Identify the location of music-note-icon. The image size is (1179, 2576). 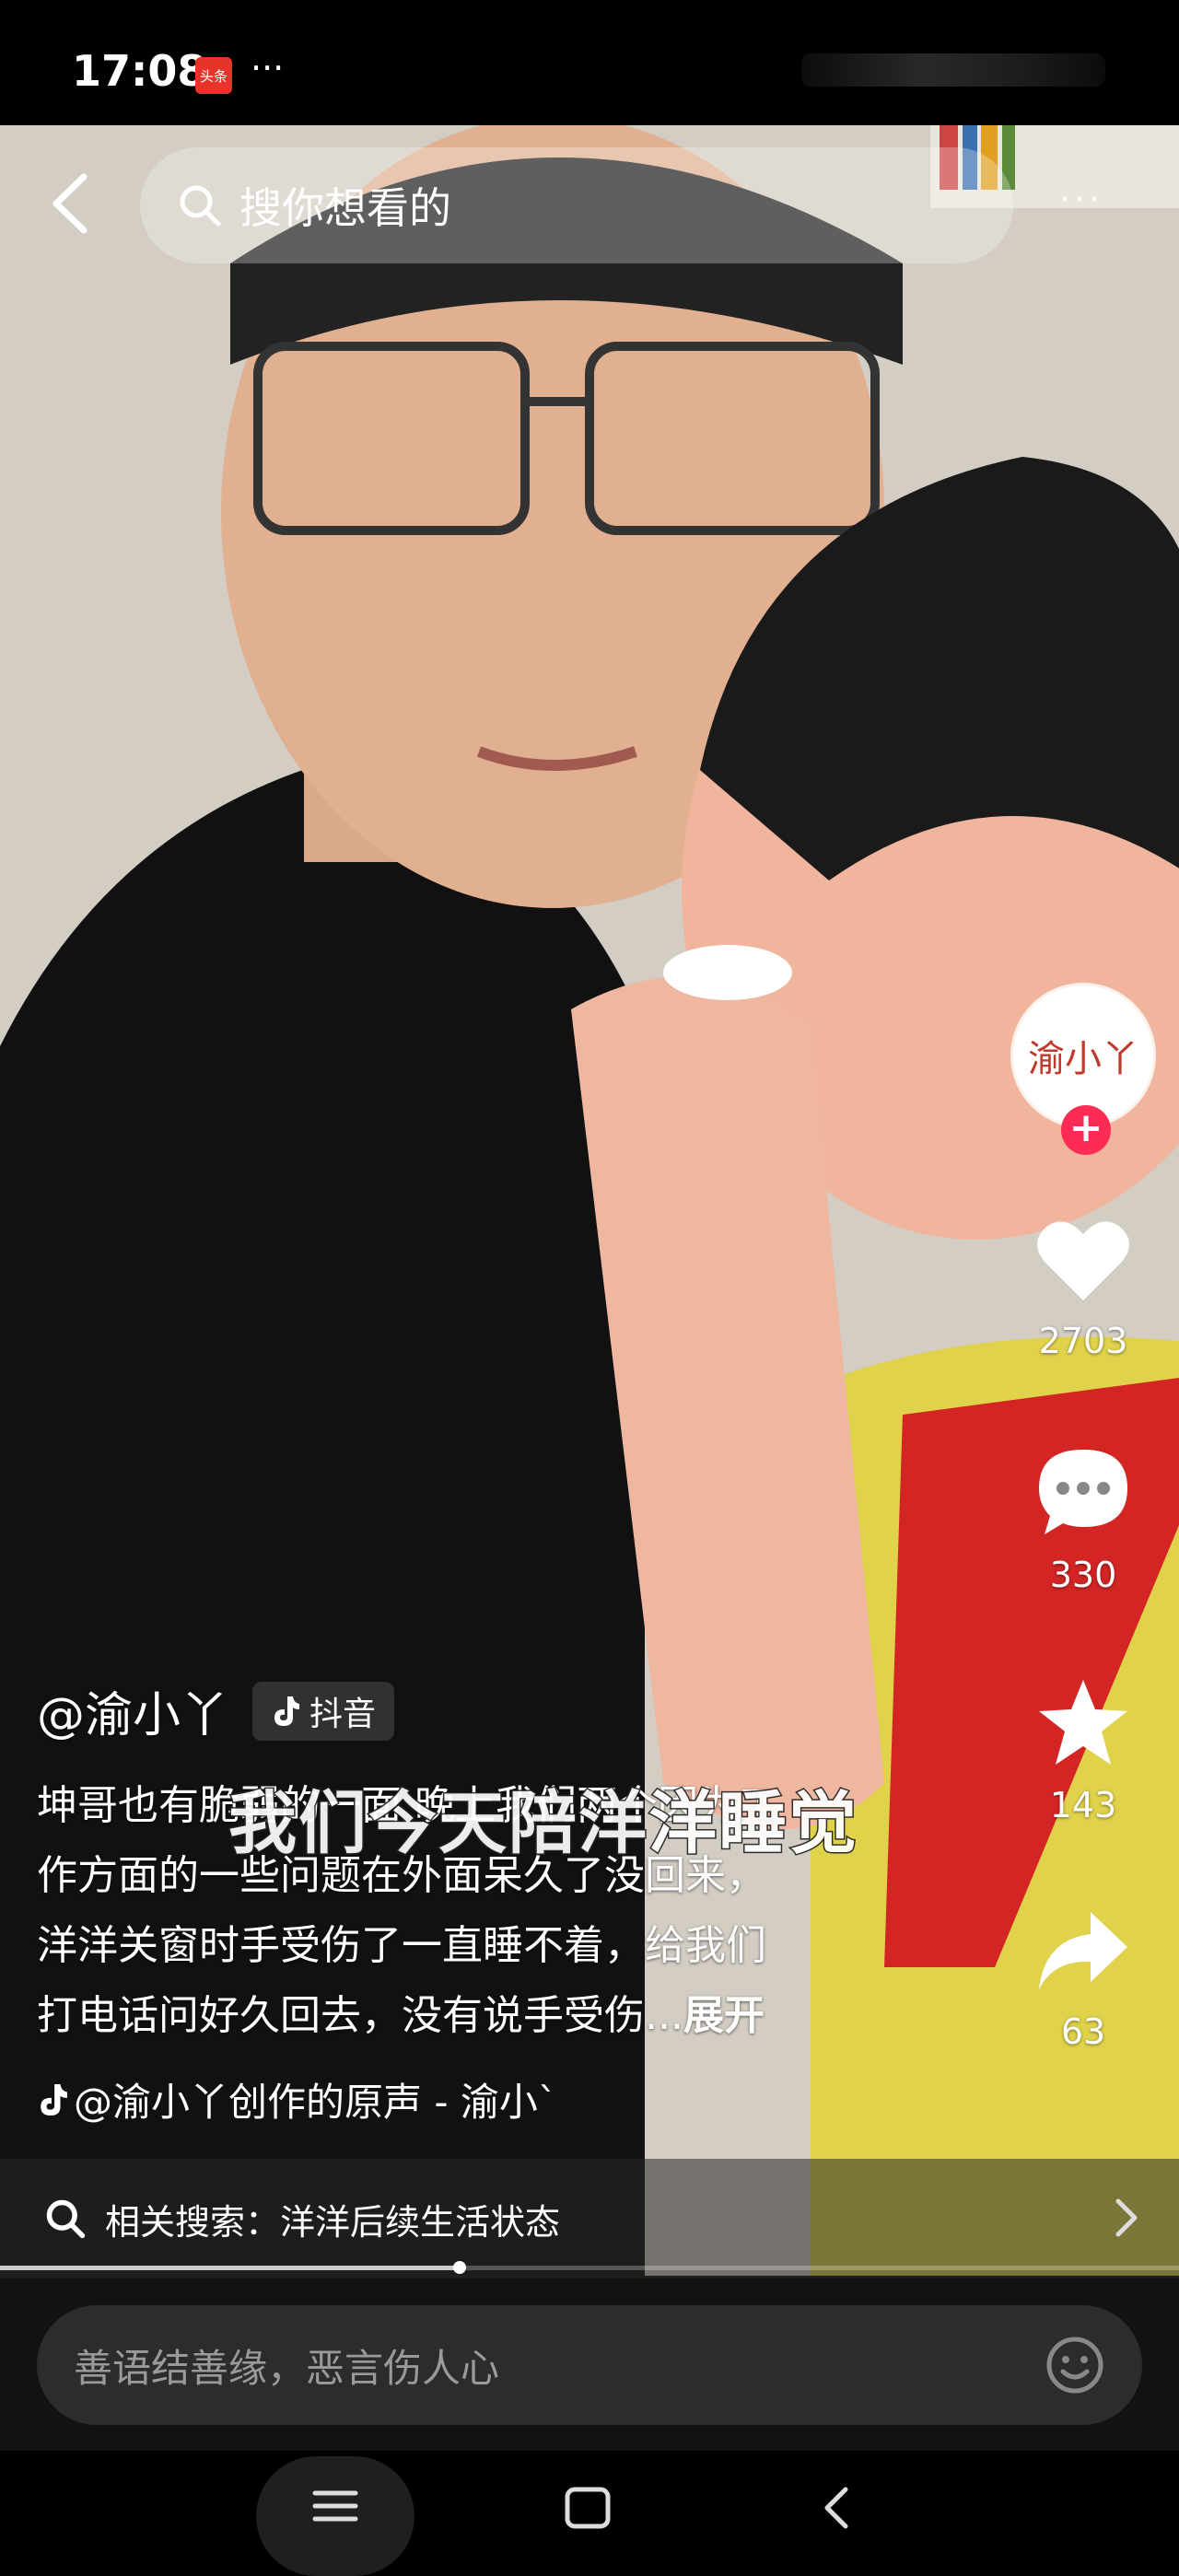
(54, 2099).